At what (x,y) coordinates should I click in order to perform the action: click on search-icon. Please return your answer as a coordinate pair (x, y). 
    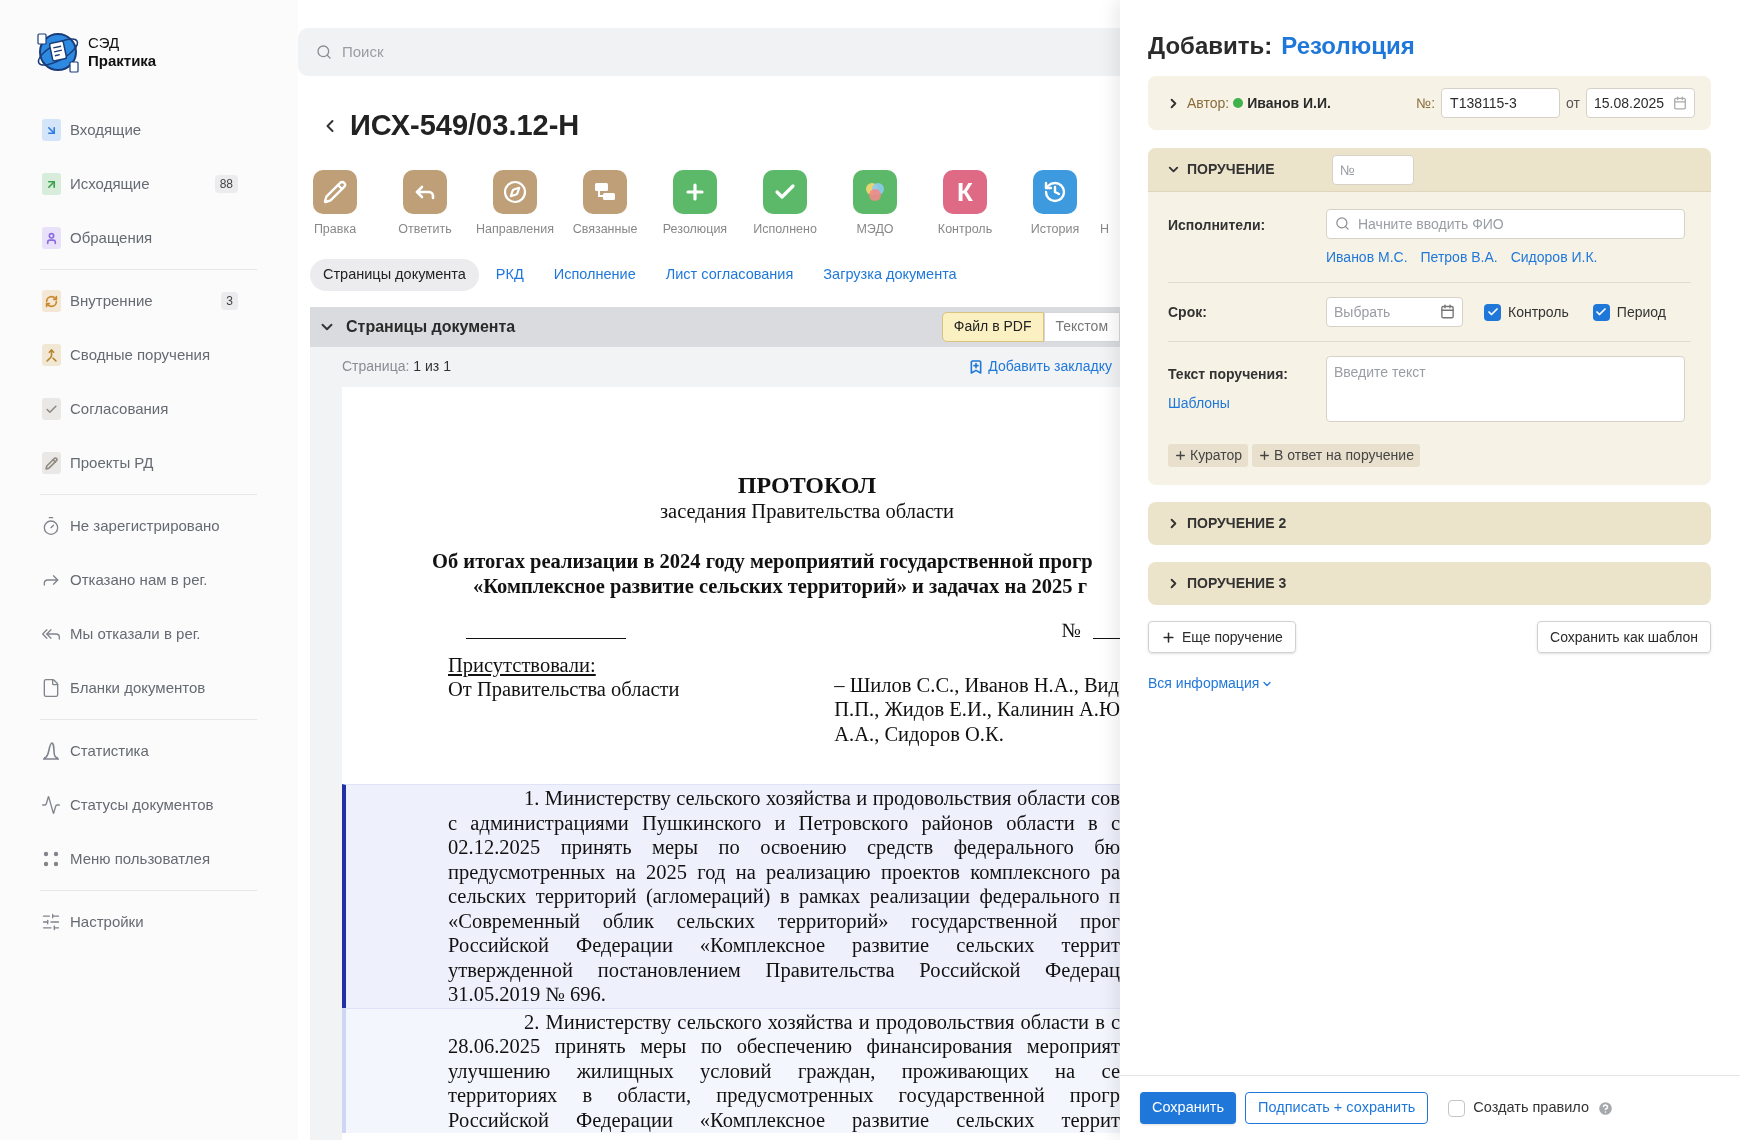
    Looking at the image, I should click on (324, 52).